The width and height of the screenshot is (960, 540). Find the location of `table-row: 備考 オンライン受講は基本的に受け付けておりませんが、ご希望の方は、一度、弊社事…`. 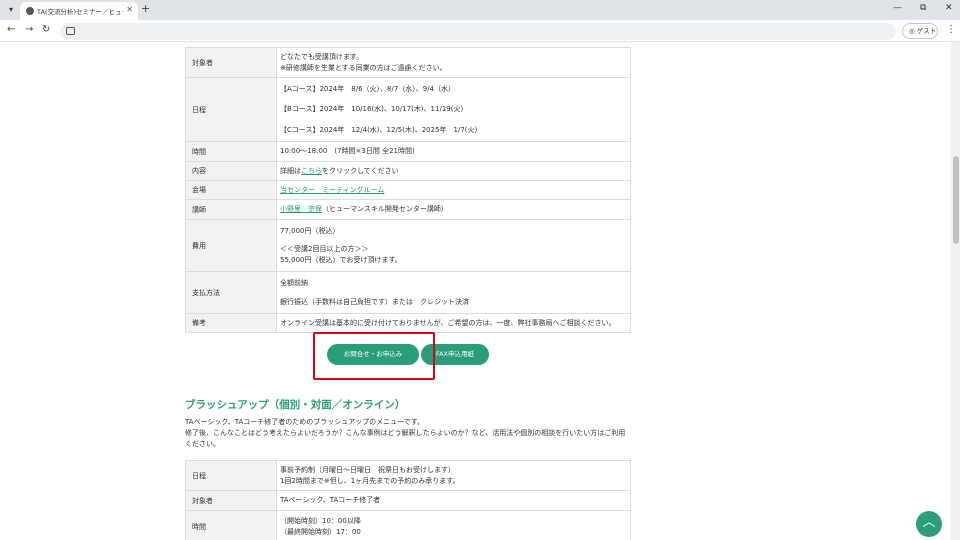

table-row: 備考 オンライン受講は基本的に受け付けておりませんが、ご希望の方は、一度、弊社事… is located at coordinates (408, 323).